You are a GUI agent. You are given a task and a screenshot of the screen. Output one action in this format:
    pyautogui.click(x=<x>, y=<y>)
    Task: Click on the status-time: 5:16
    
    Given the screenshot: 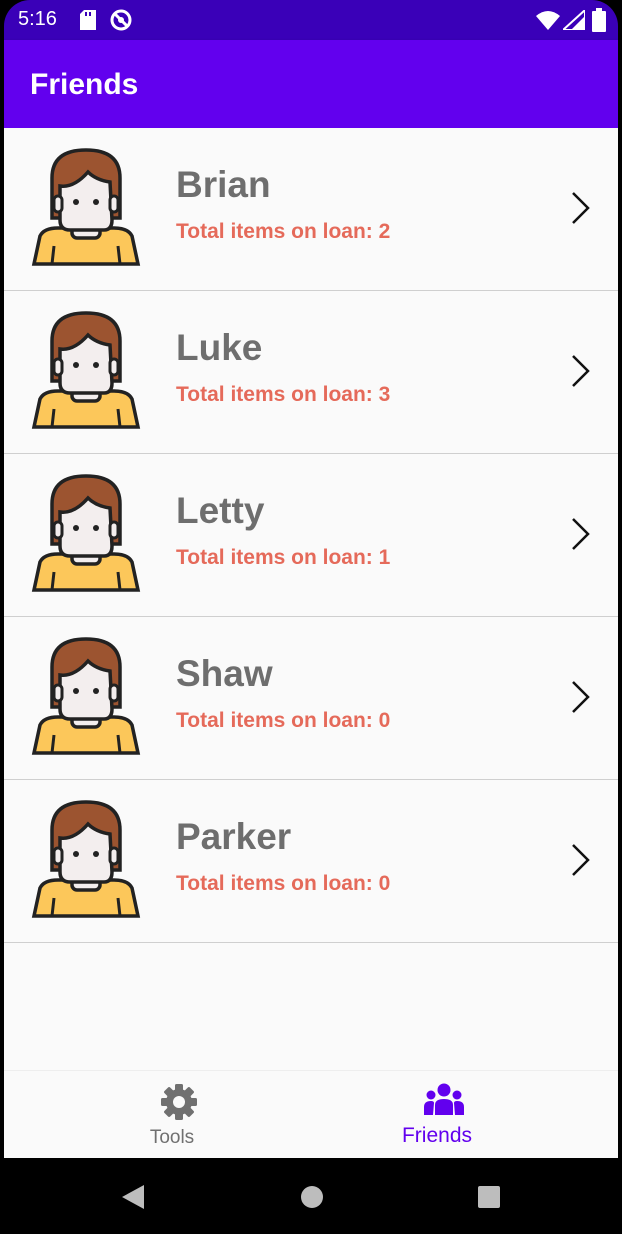 What is the action you would take?
    pyautogui.click(x=37, y=19)
    